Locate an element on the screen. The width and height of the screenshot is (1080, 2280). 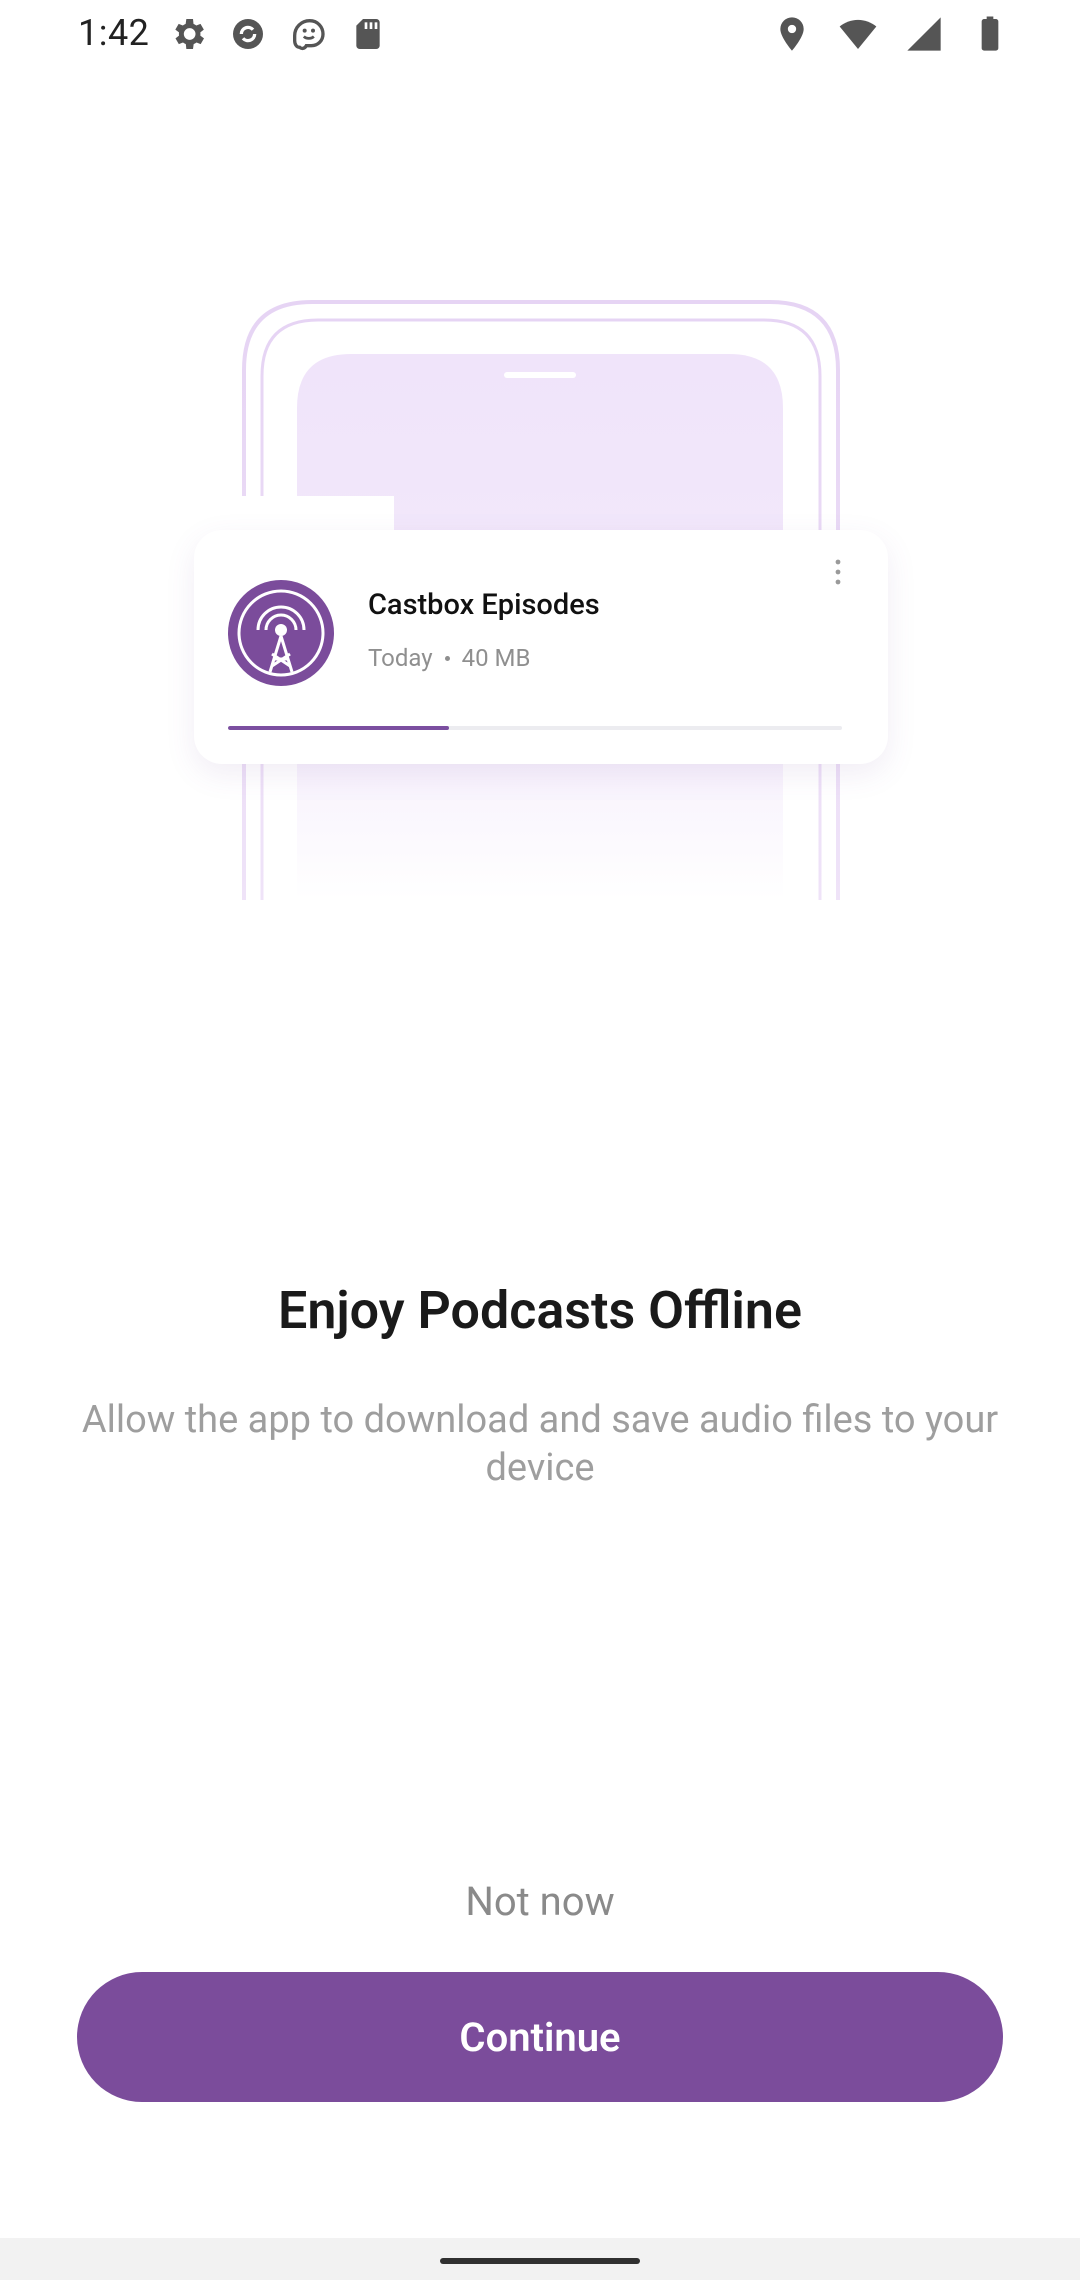
system-icons is located at coordinates (891, 34).